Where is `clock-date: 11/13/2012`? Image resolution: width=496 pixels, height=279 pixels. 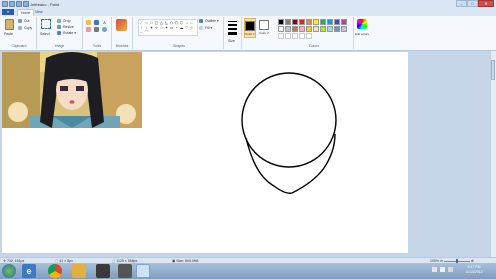 clock-date: 11/13/2012 is located at coordinates (474, 272).